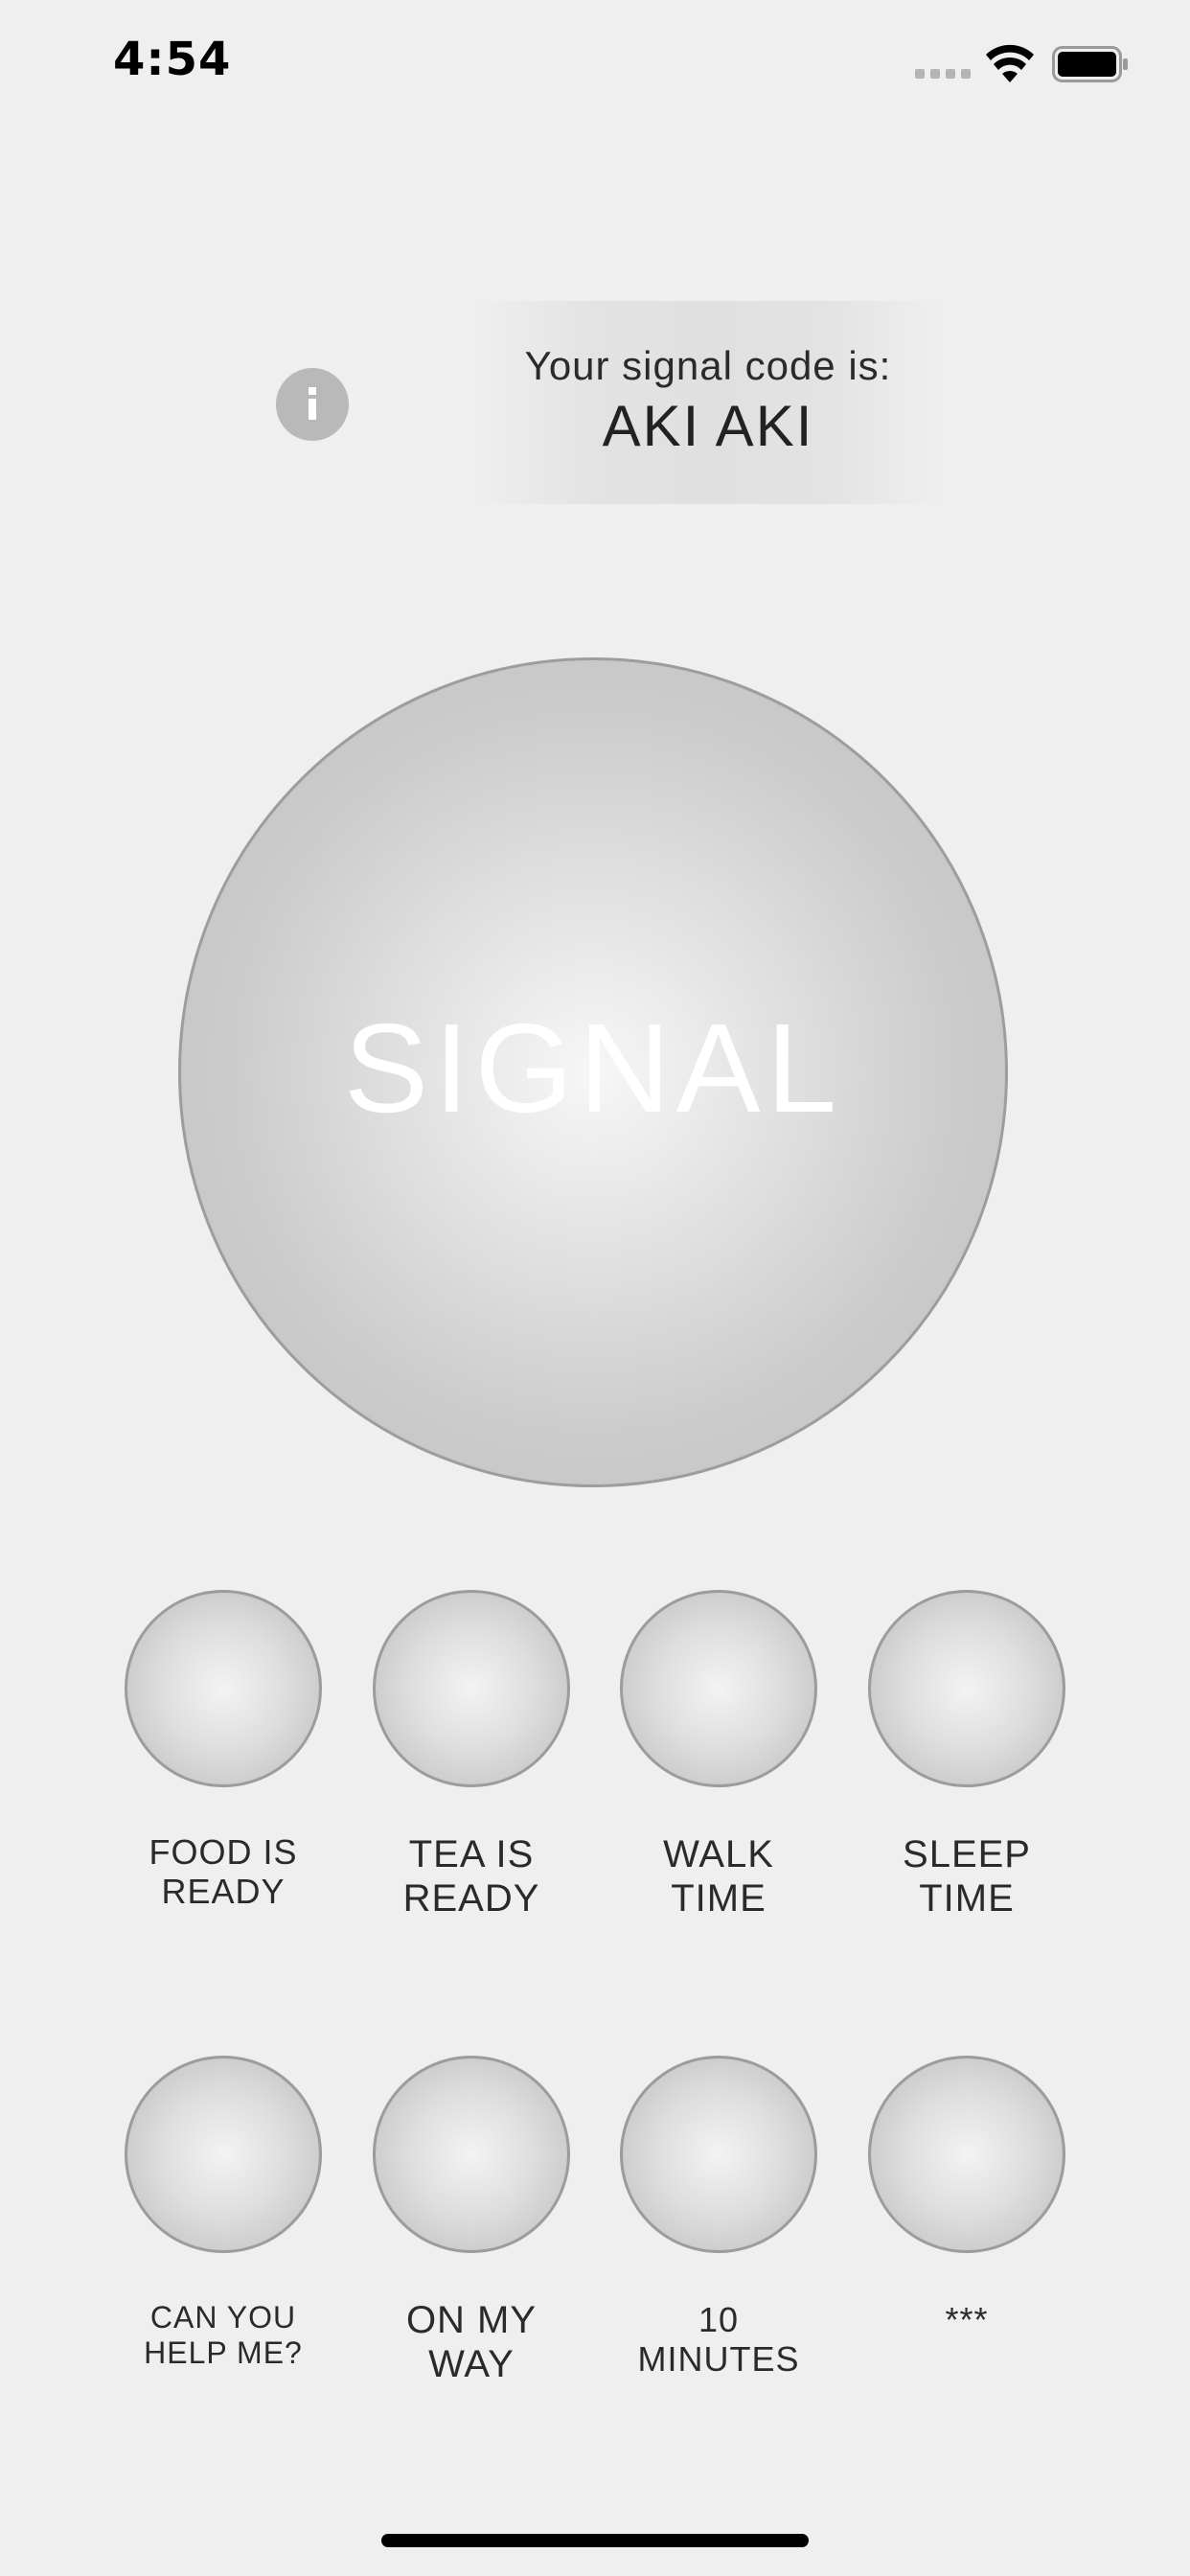 This screenshot has width=1190, height=2576. What do you see at coordinates (718, 1688) in the screenshot?
I see `walk-time-button` at bounding box center [718, 1688].